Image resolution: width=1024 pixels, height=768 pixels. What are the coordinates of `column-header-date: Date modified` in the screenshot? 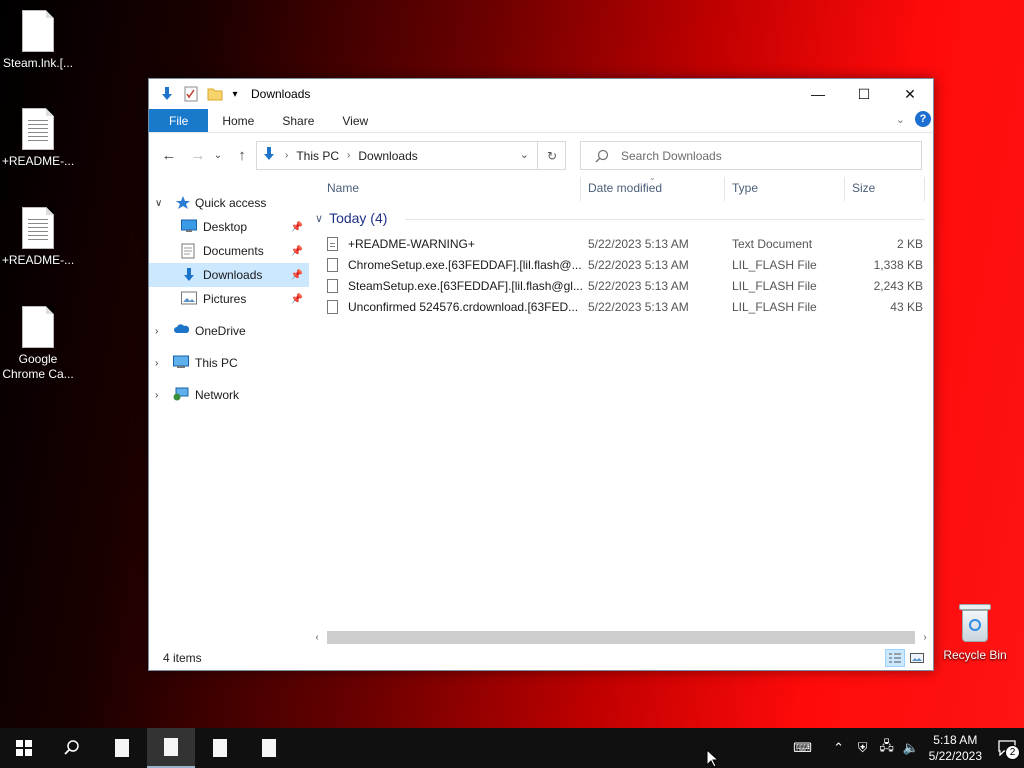 It's located at (625, 188).